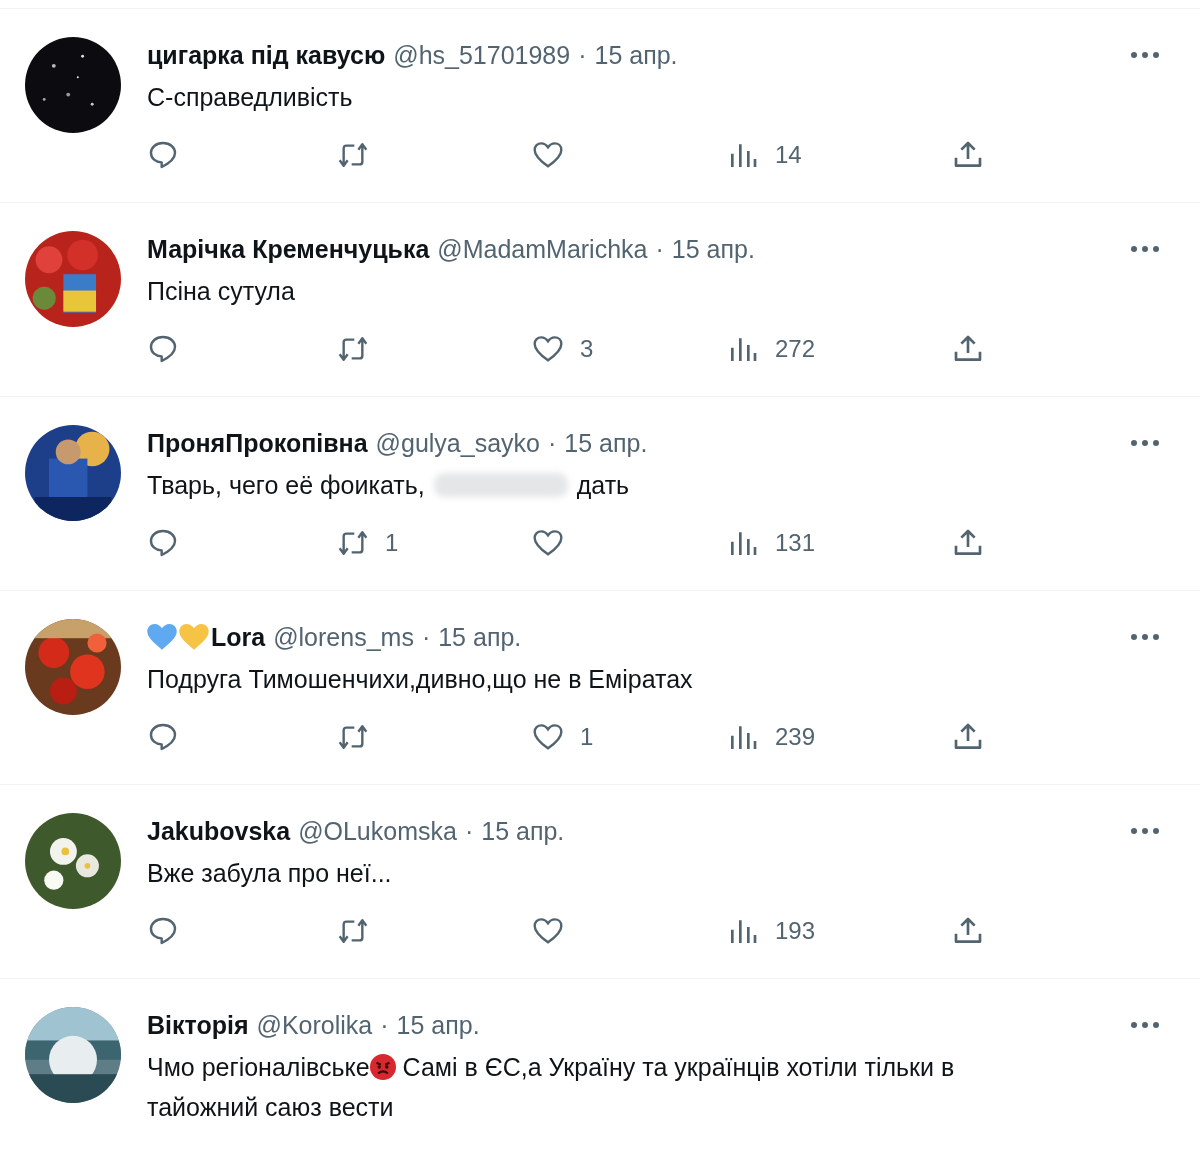 This screenshot has height=1151, width=1200. I want to click on user-name: цигарка під кавусю, so click(266, 55).